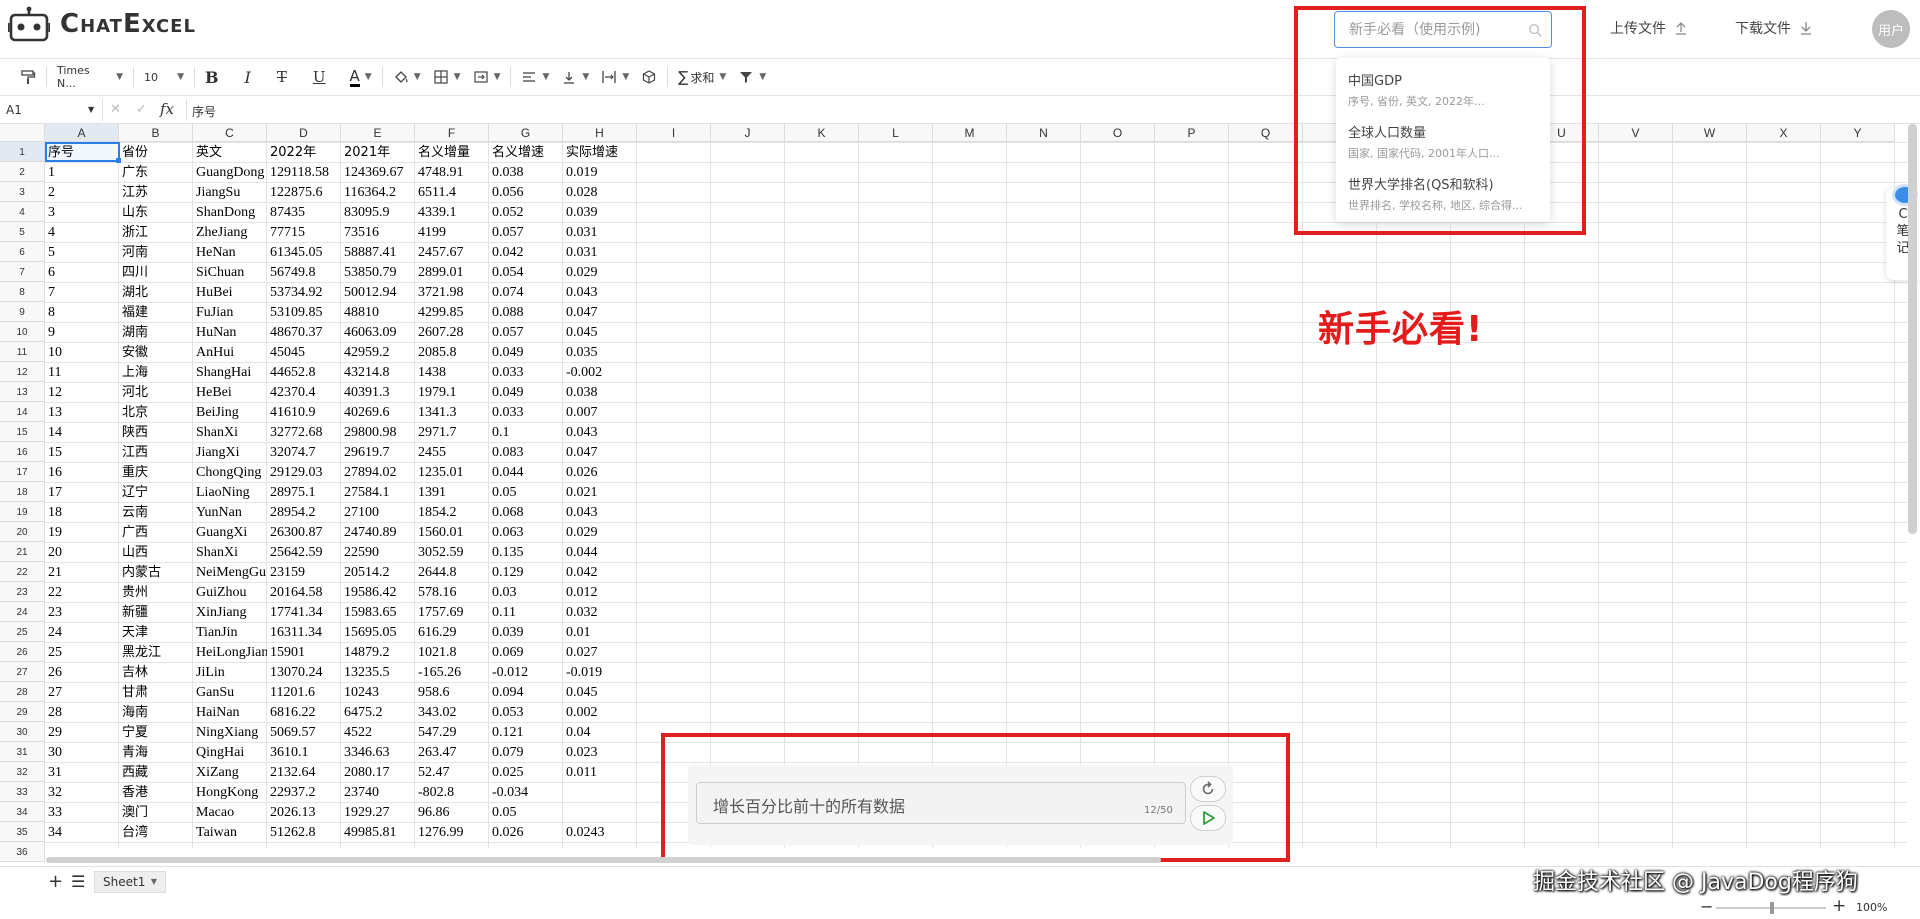 The width and height of the screenshot is (1920, 919). I want to click on table-cell: 28954.2, so click(304, 512).